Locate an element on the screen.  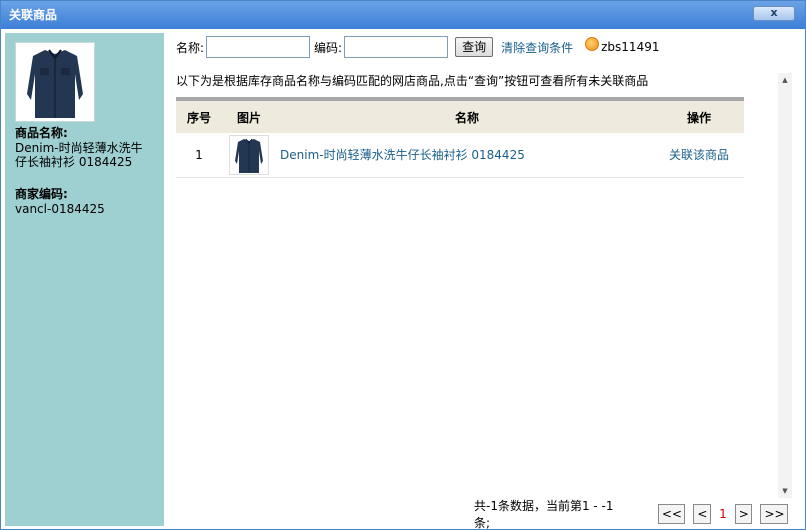
last-page-button: >> is located at coordinates (774, 514).